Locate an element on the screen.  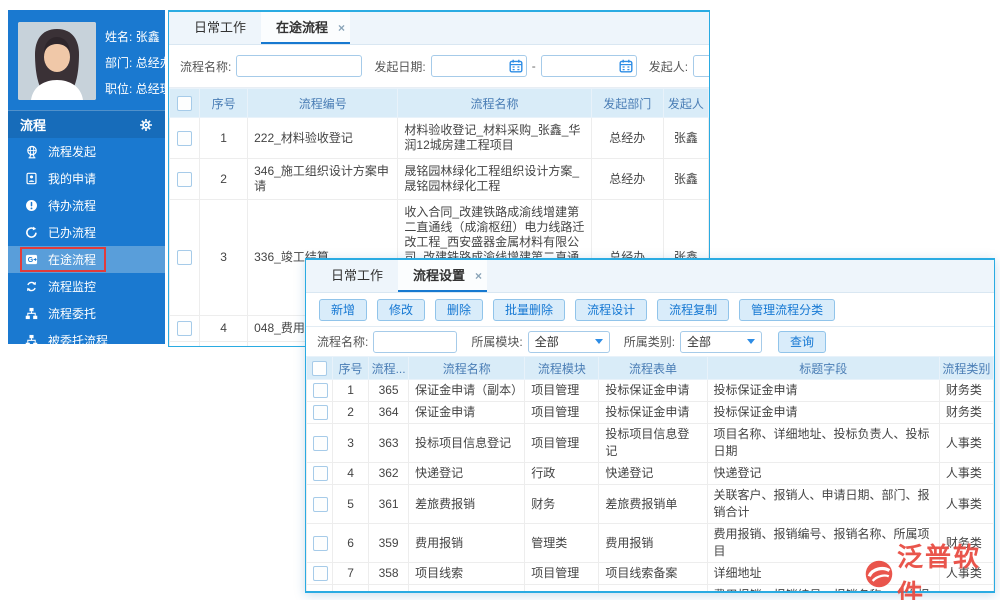
toolbar-button: 新增 is located at coordinates (343, 309).